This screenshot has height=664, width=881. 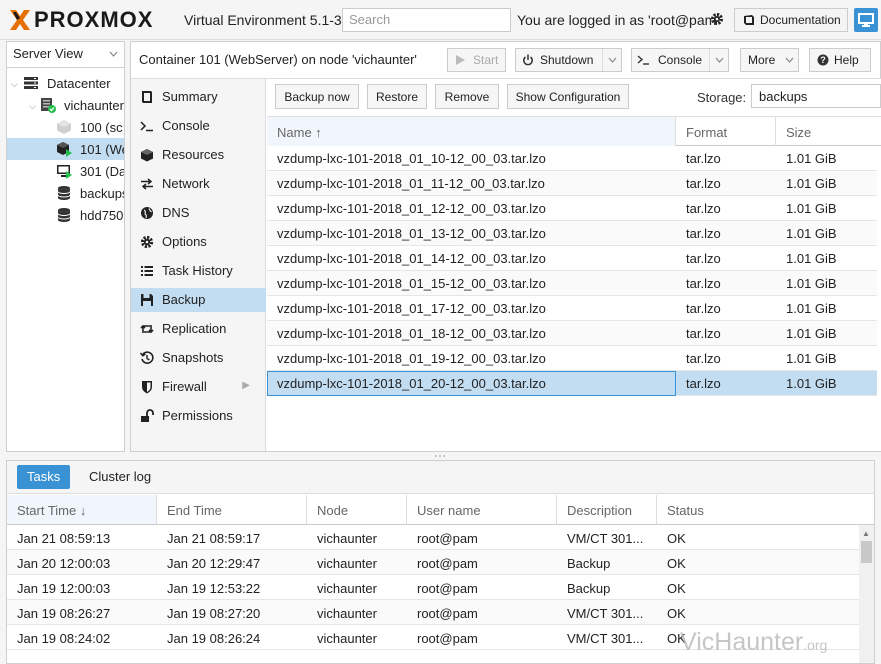 I want to click on container-stopped-icon, so click(x=64, y=127).